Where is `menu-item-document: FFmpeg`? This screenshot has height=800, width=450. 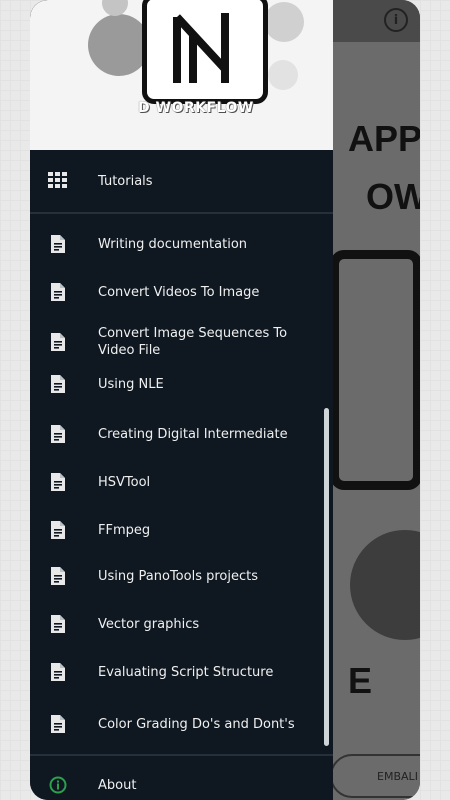
menu-item-document: FFmpeg is located at coordinates (181, 530).